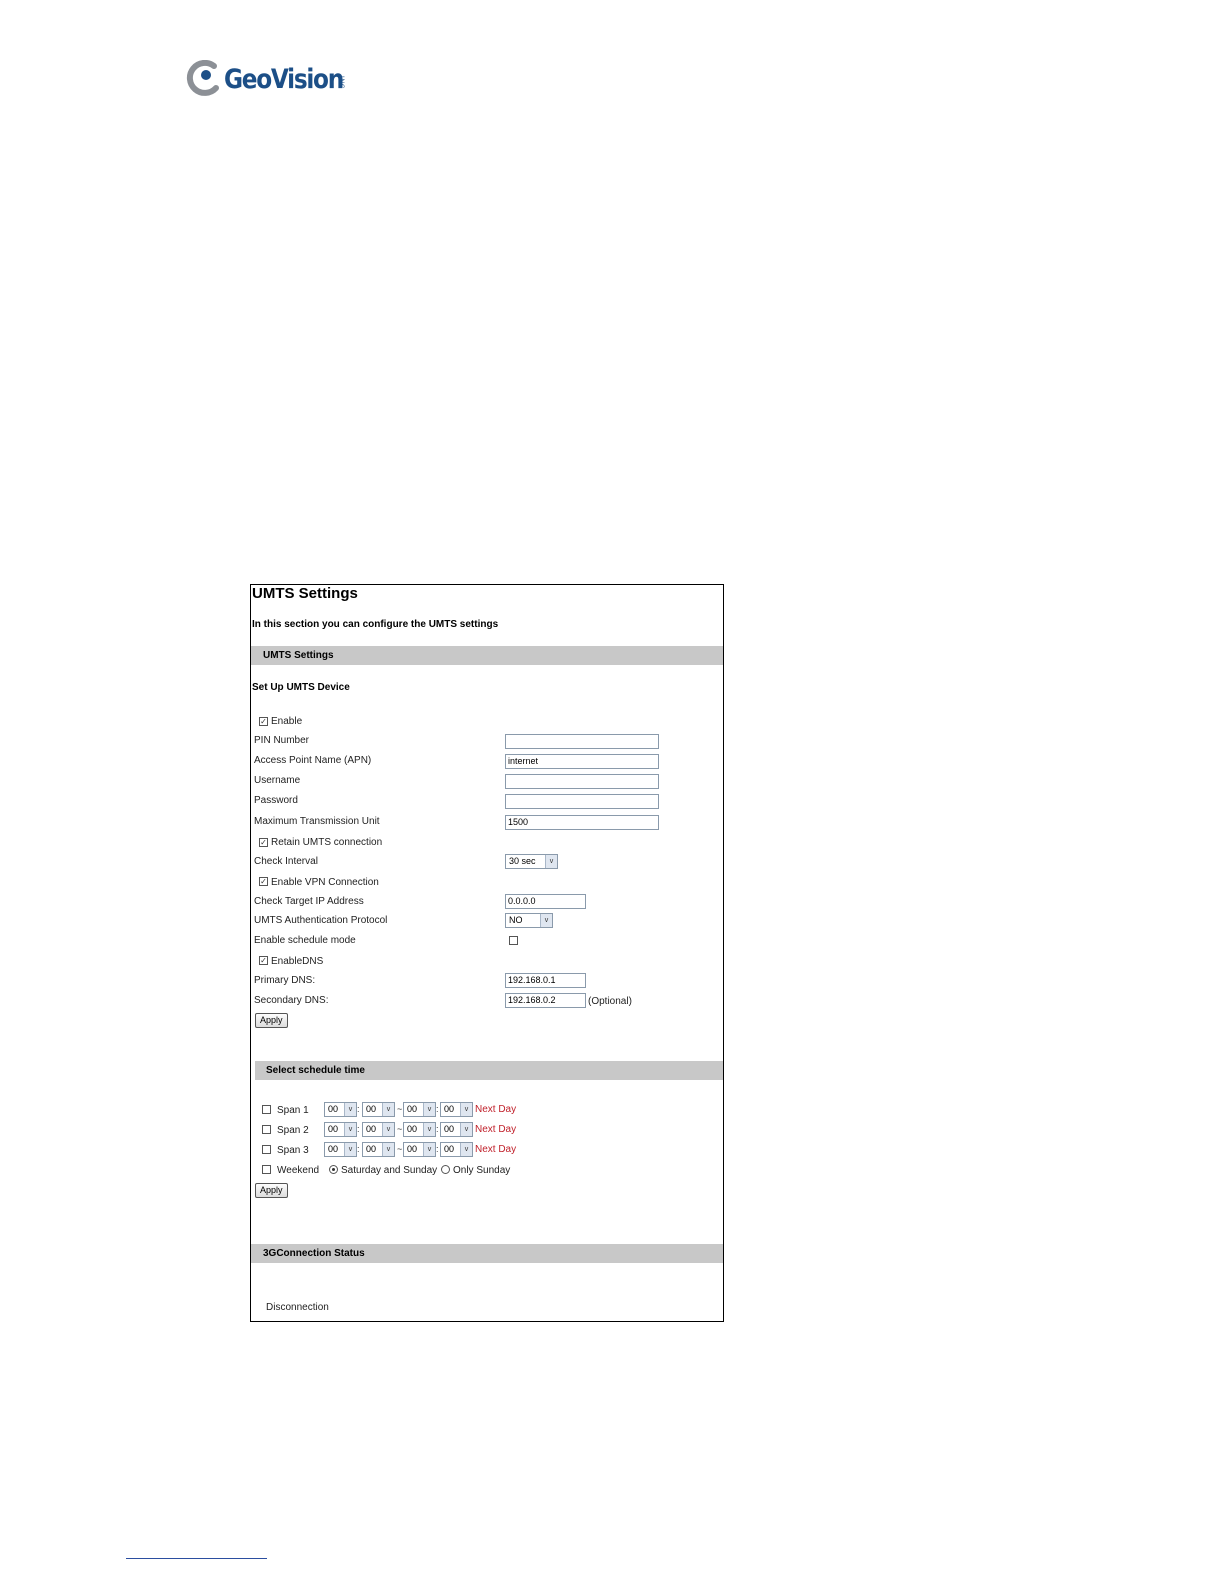  I want to click on password-label: Password, so click(276, 800).